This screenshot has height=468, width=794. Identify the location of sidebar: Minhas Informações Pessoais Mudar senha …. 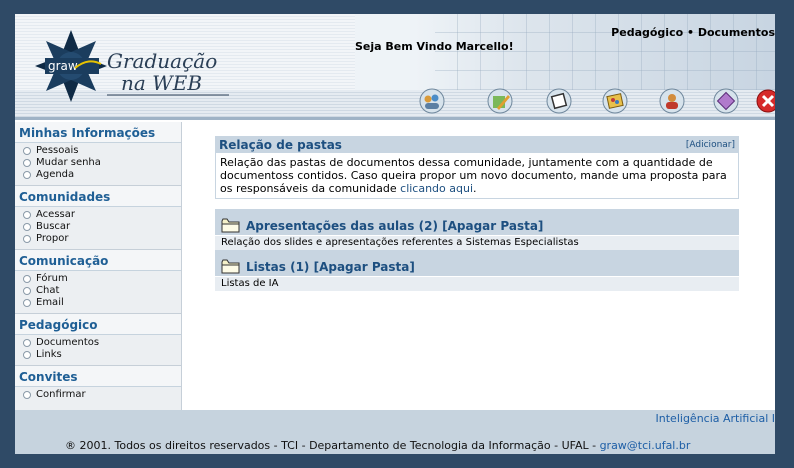
(98, 266).